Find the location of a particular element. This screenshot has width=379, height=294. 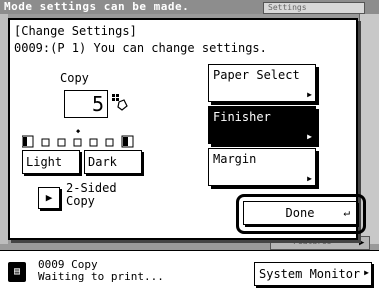

features-arrow-icon: ▶ is located at coordinates (362, 243).